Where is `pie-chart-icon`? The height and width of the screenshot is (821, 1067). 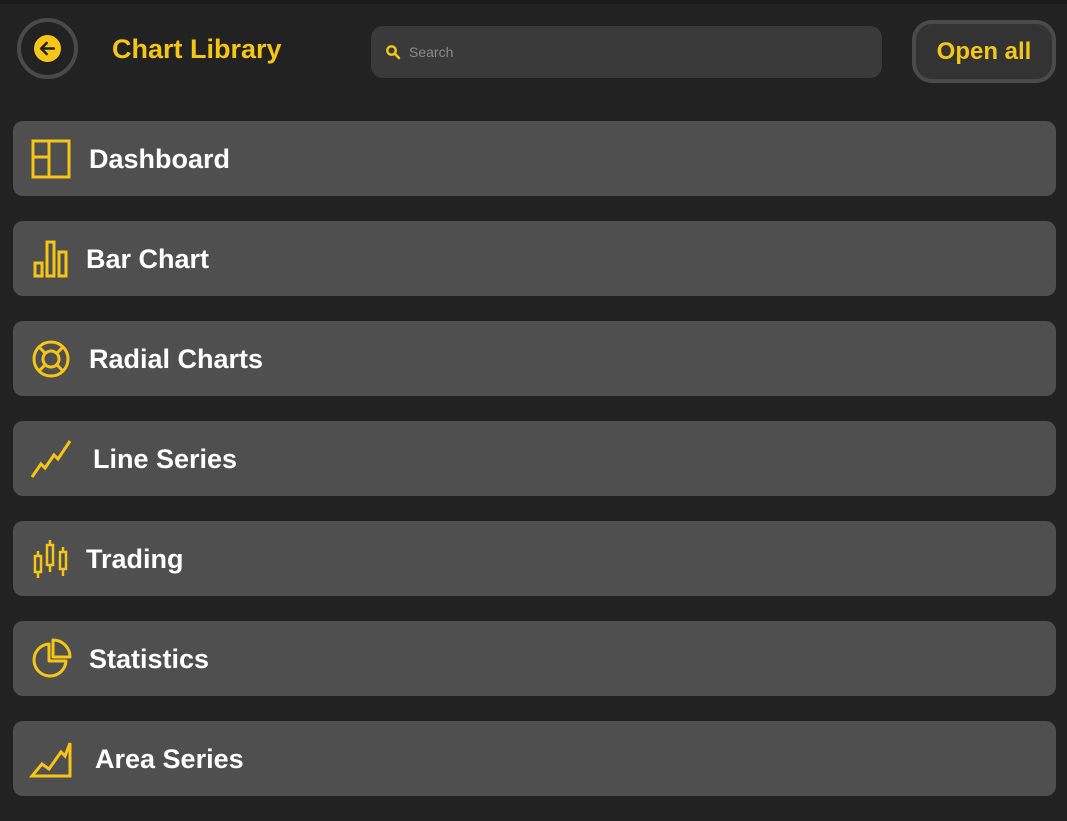
pie-chart-icon is located at coordinates (51, 659).